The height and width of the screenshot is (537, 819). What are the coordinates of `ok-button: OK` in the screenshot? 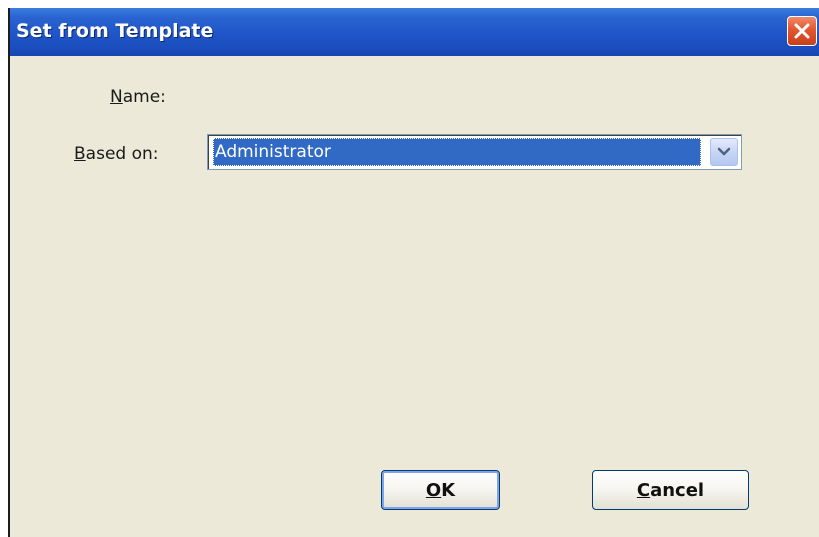 It's located at (440, 490).